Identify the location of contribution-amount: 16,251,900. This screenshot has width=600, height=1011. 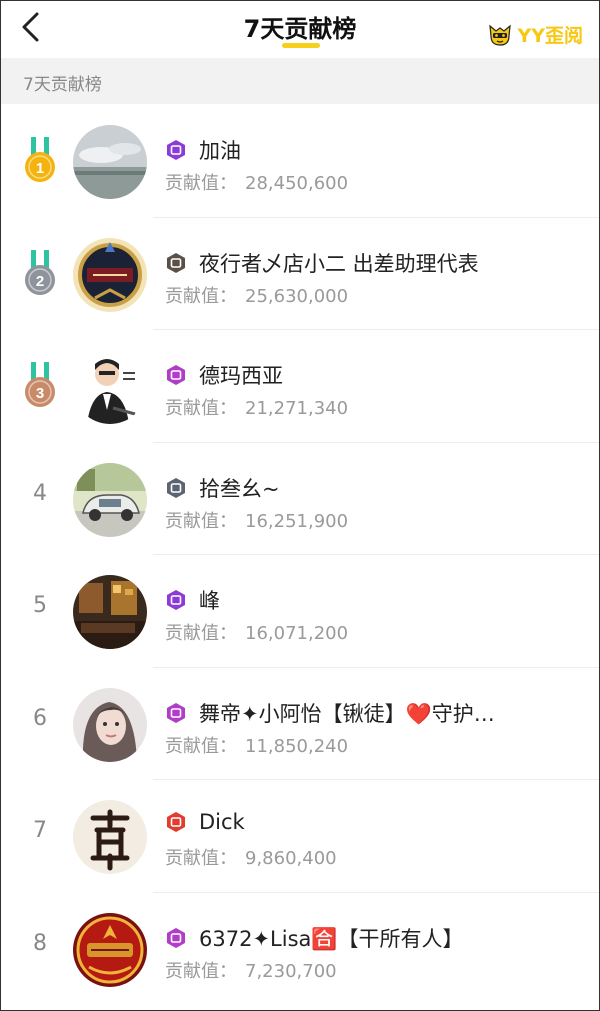
(297, 521).